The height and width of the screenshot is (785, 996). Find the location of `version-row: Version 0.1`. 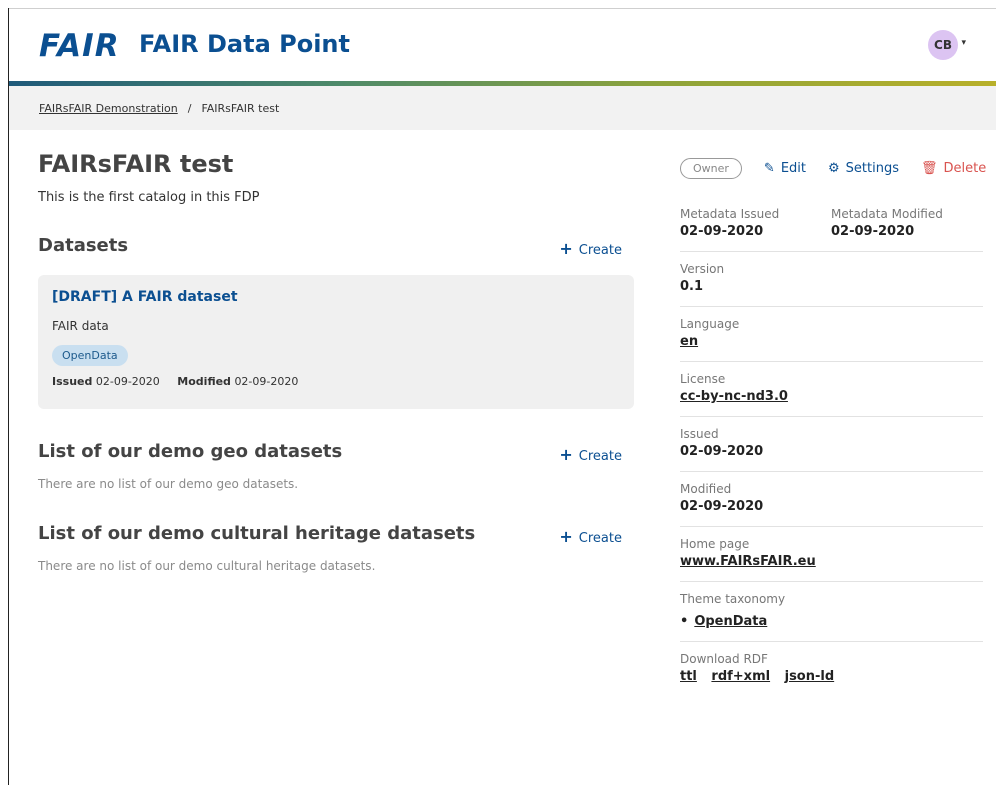

version-row: Version 0.1 is located at coordinates (831, 279).